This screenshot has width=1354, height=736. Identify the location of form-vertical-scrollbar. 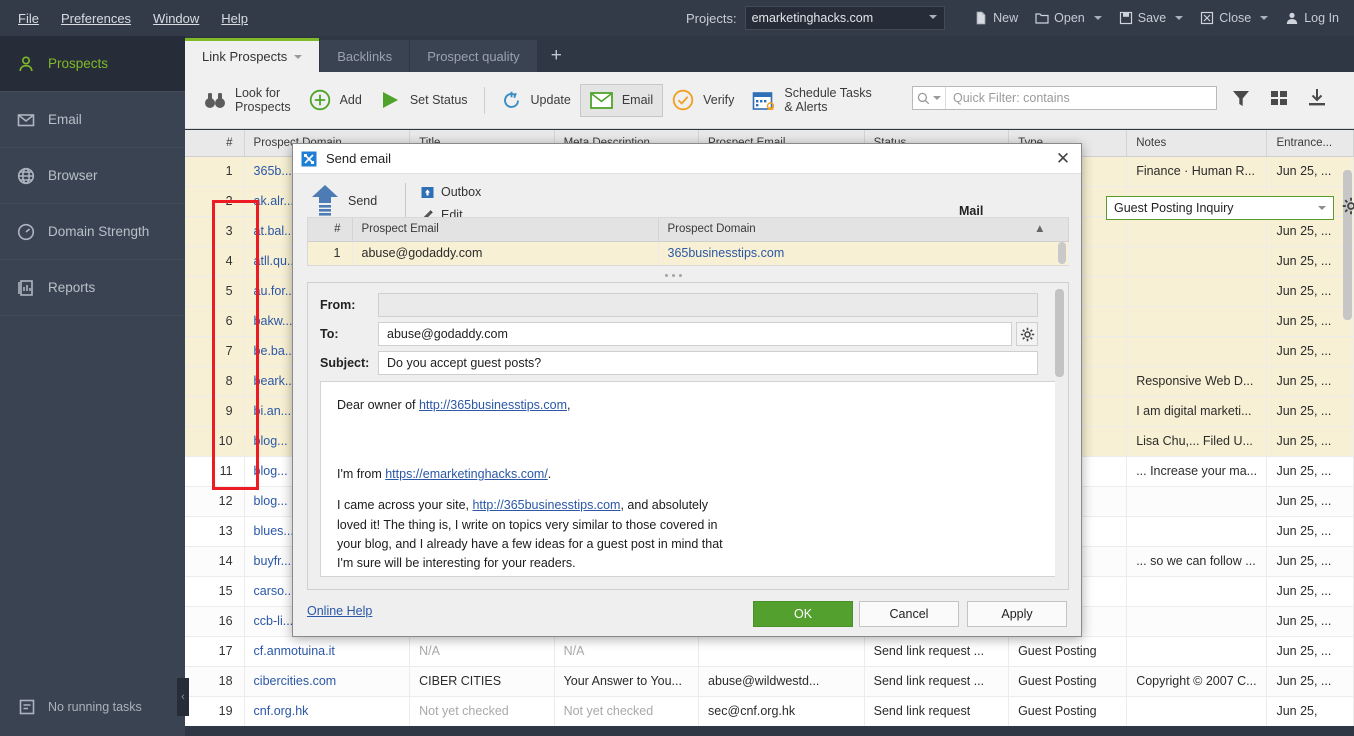
(1059, 436).